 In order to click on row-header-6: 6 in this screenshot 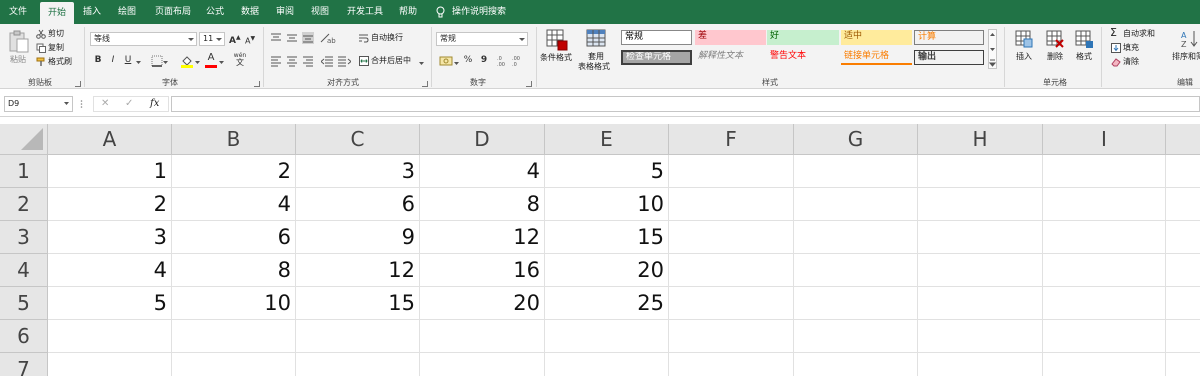, I will do `click(24, 336)`.